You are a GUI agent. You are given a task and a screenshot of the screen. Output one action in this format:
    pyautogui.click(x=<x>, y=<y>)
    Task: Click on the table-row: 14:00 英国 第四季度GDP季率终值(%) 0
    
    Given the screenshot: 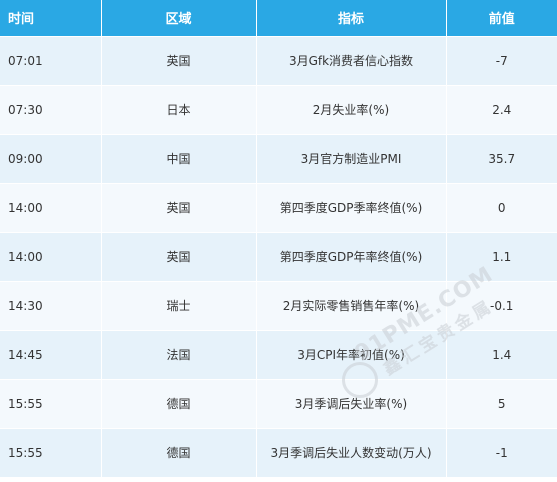 What is the action you would take?
    pyautogui.click(x=278, y=207)
    